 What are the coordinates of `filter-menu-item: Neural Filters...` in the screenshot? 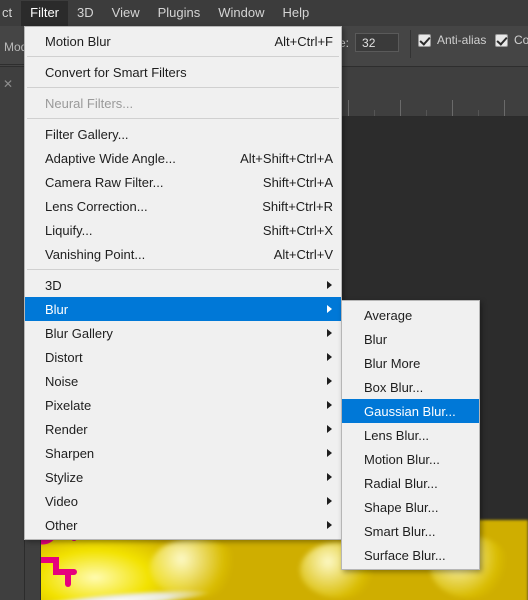 It's located at (183, 103).